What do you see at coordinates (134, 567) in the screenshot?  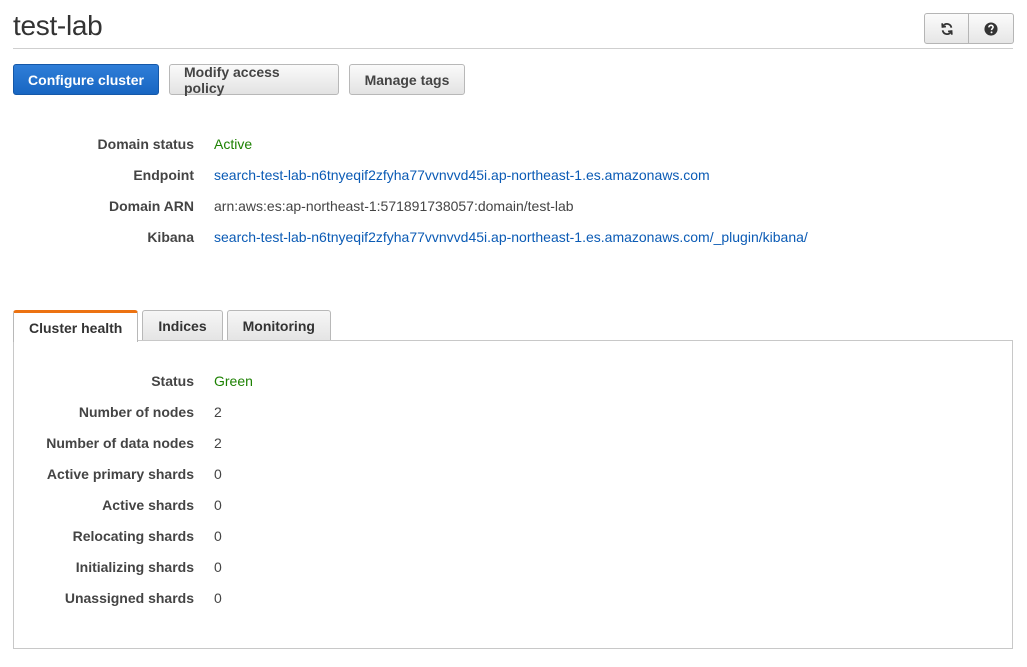 I see `health-label: Initializing shards` at bounding box center [134, 567].